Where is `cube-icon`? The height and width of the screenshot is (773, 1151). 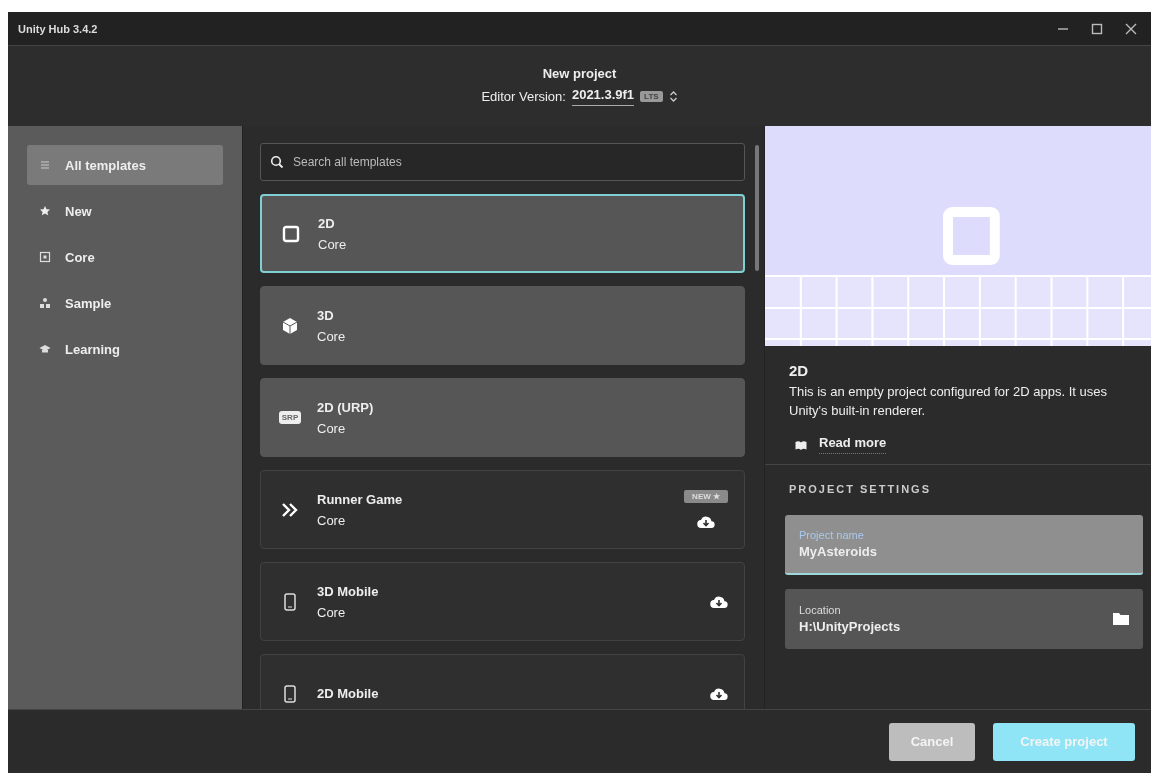 cube-icon is located at coordinates (290, 325).